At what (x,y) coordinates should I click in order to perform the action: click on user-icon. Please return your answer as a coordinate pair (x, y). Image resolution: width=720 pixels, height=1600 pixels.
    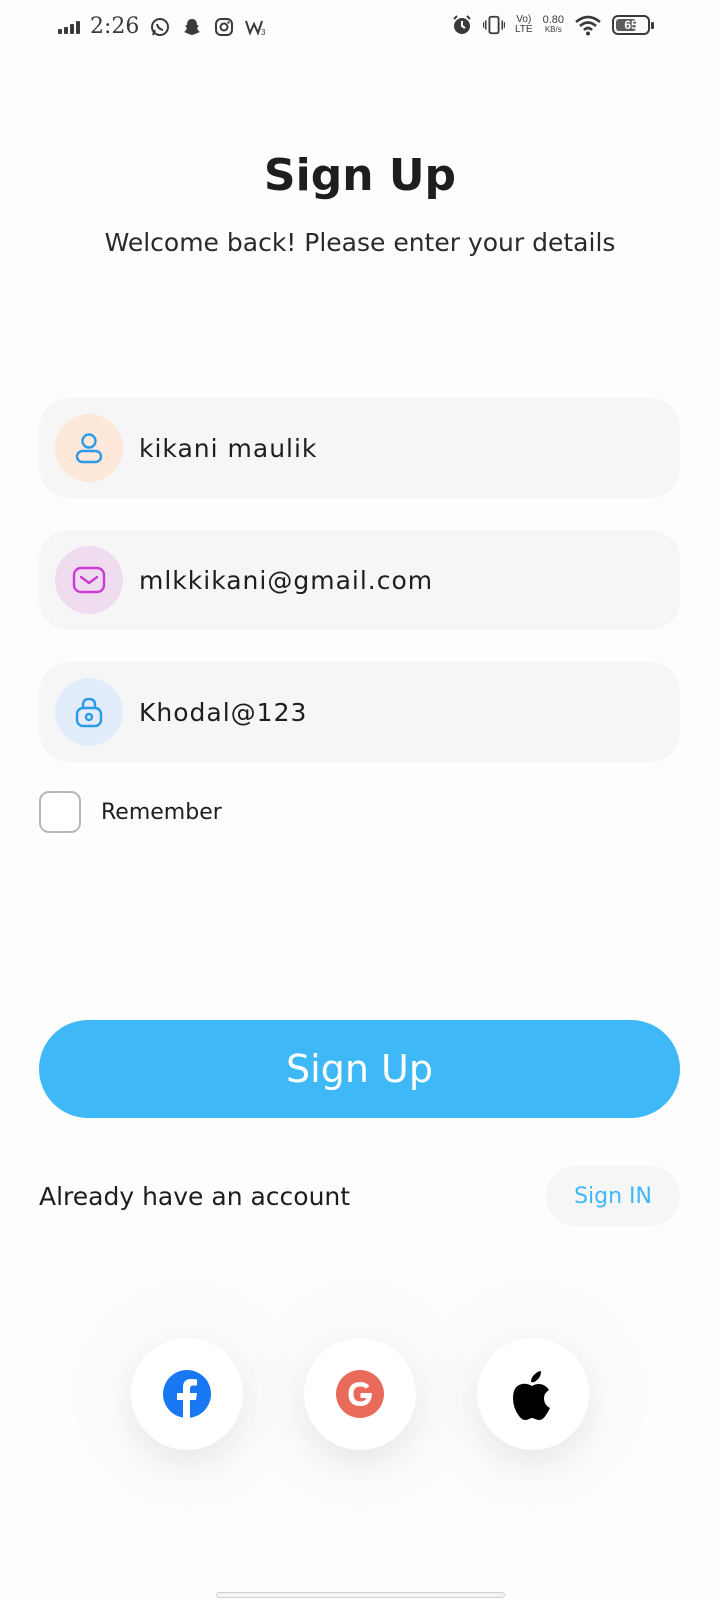
    Looking at the image, I should click on (89, 448).